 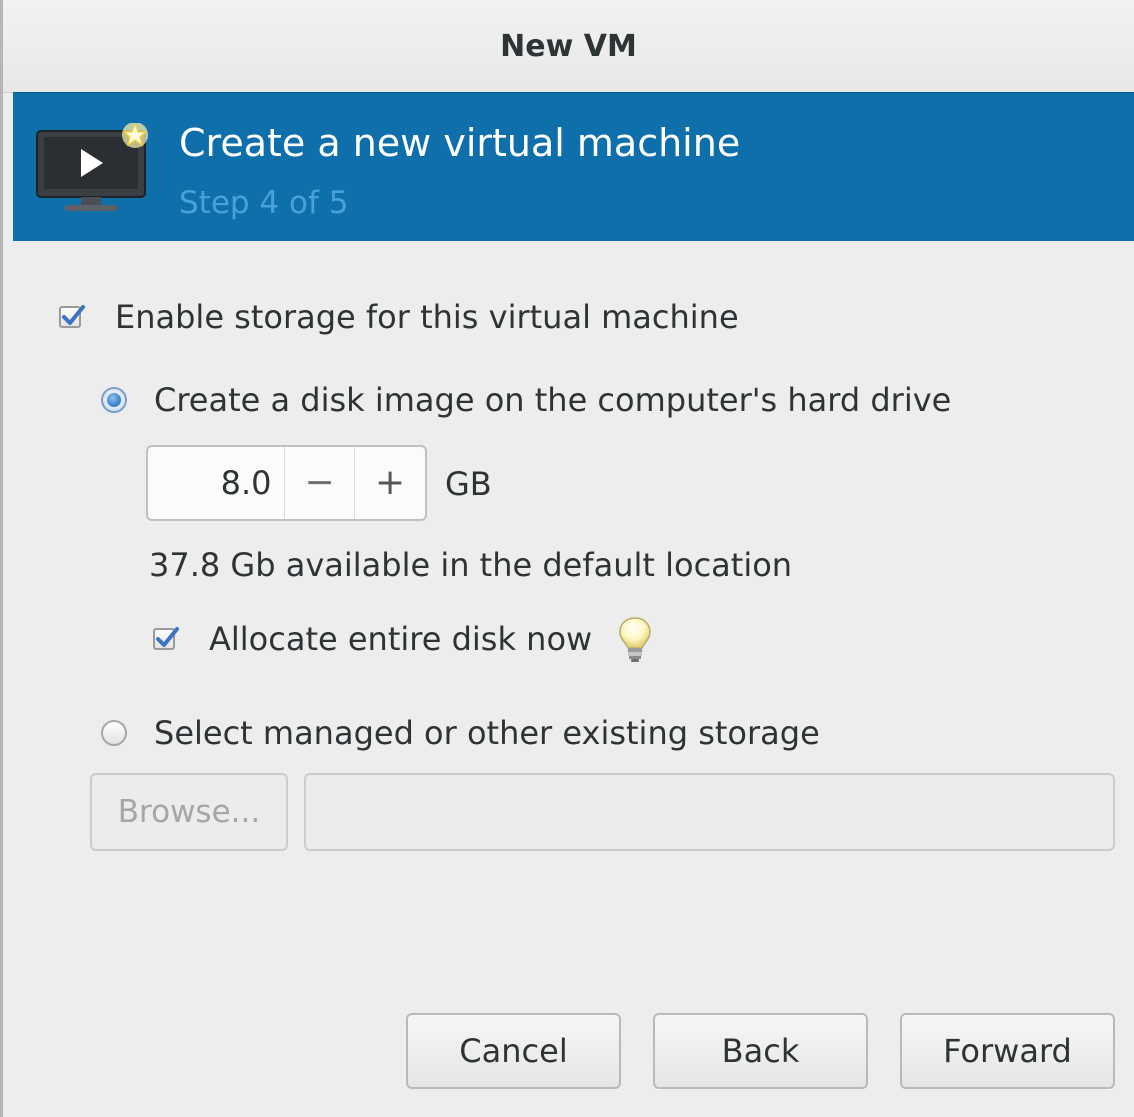 I want to click on existing-storage-option: Select managed or other existing storage, so click(x=460, y=733).